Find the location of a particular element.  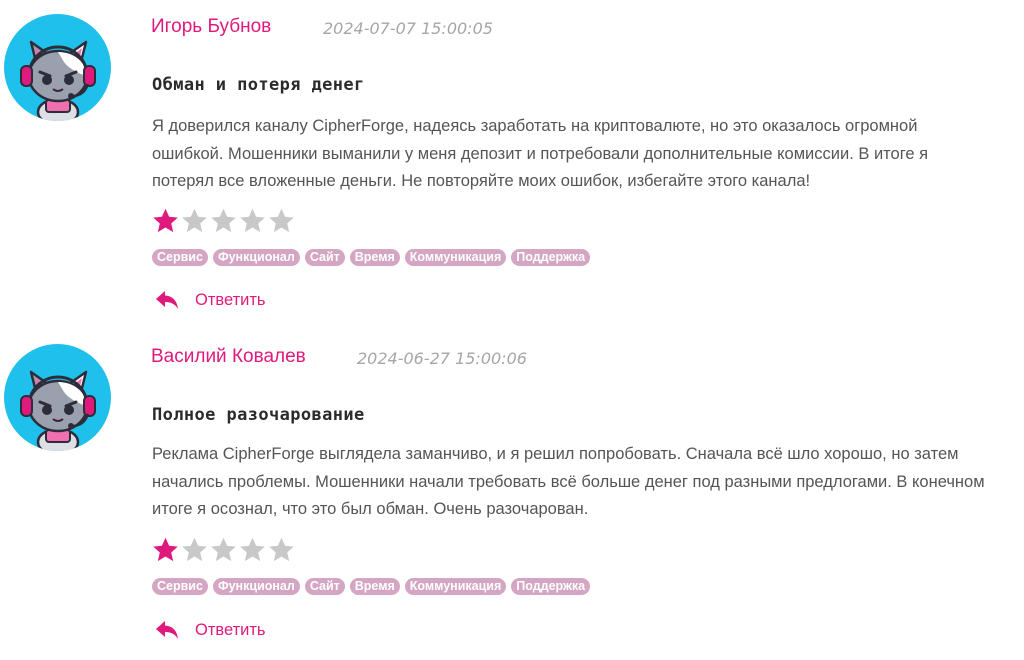

review-title: Полное разочарование is located at coordinates (258, 415).